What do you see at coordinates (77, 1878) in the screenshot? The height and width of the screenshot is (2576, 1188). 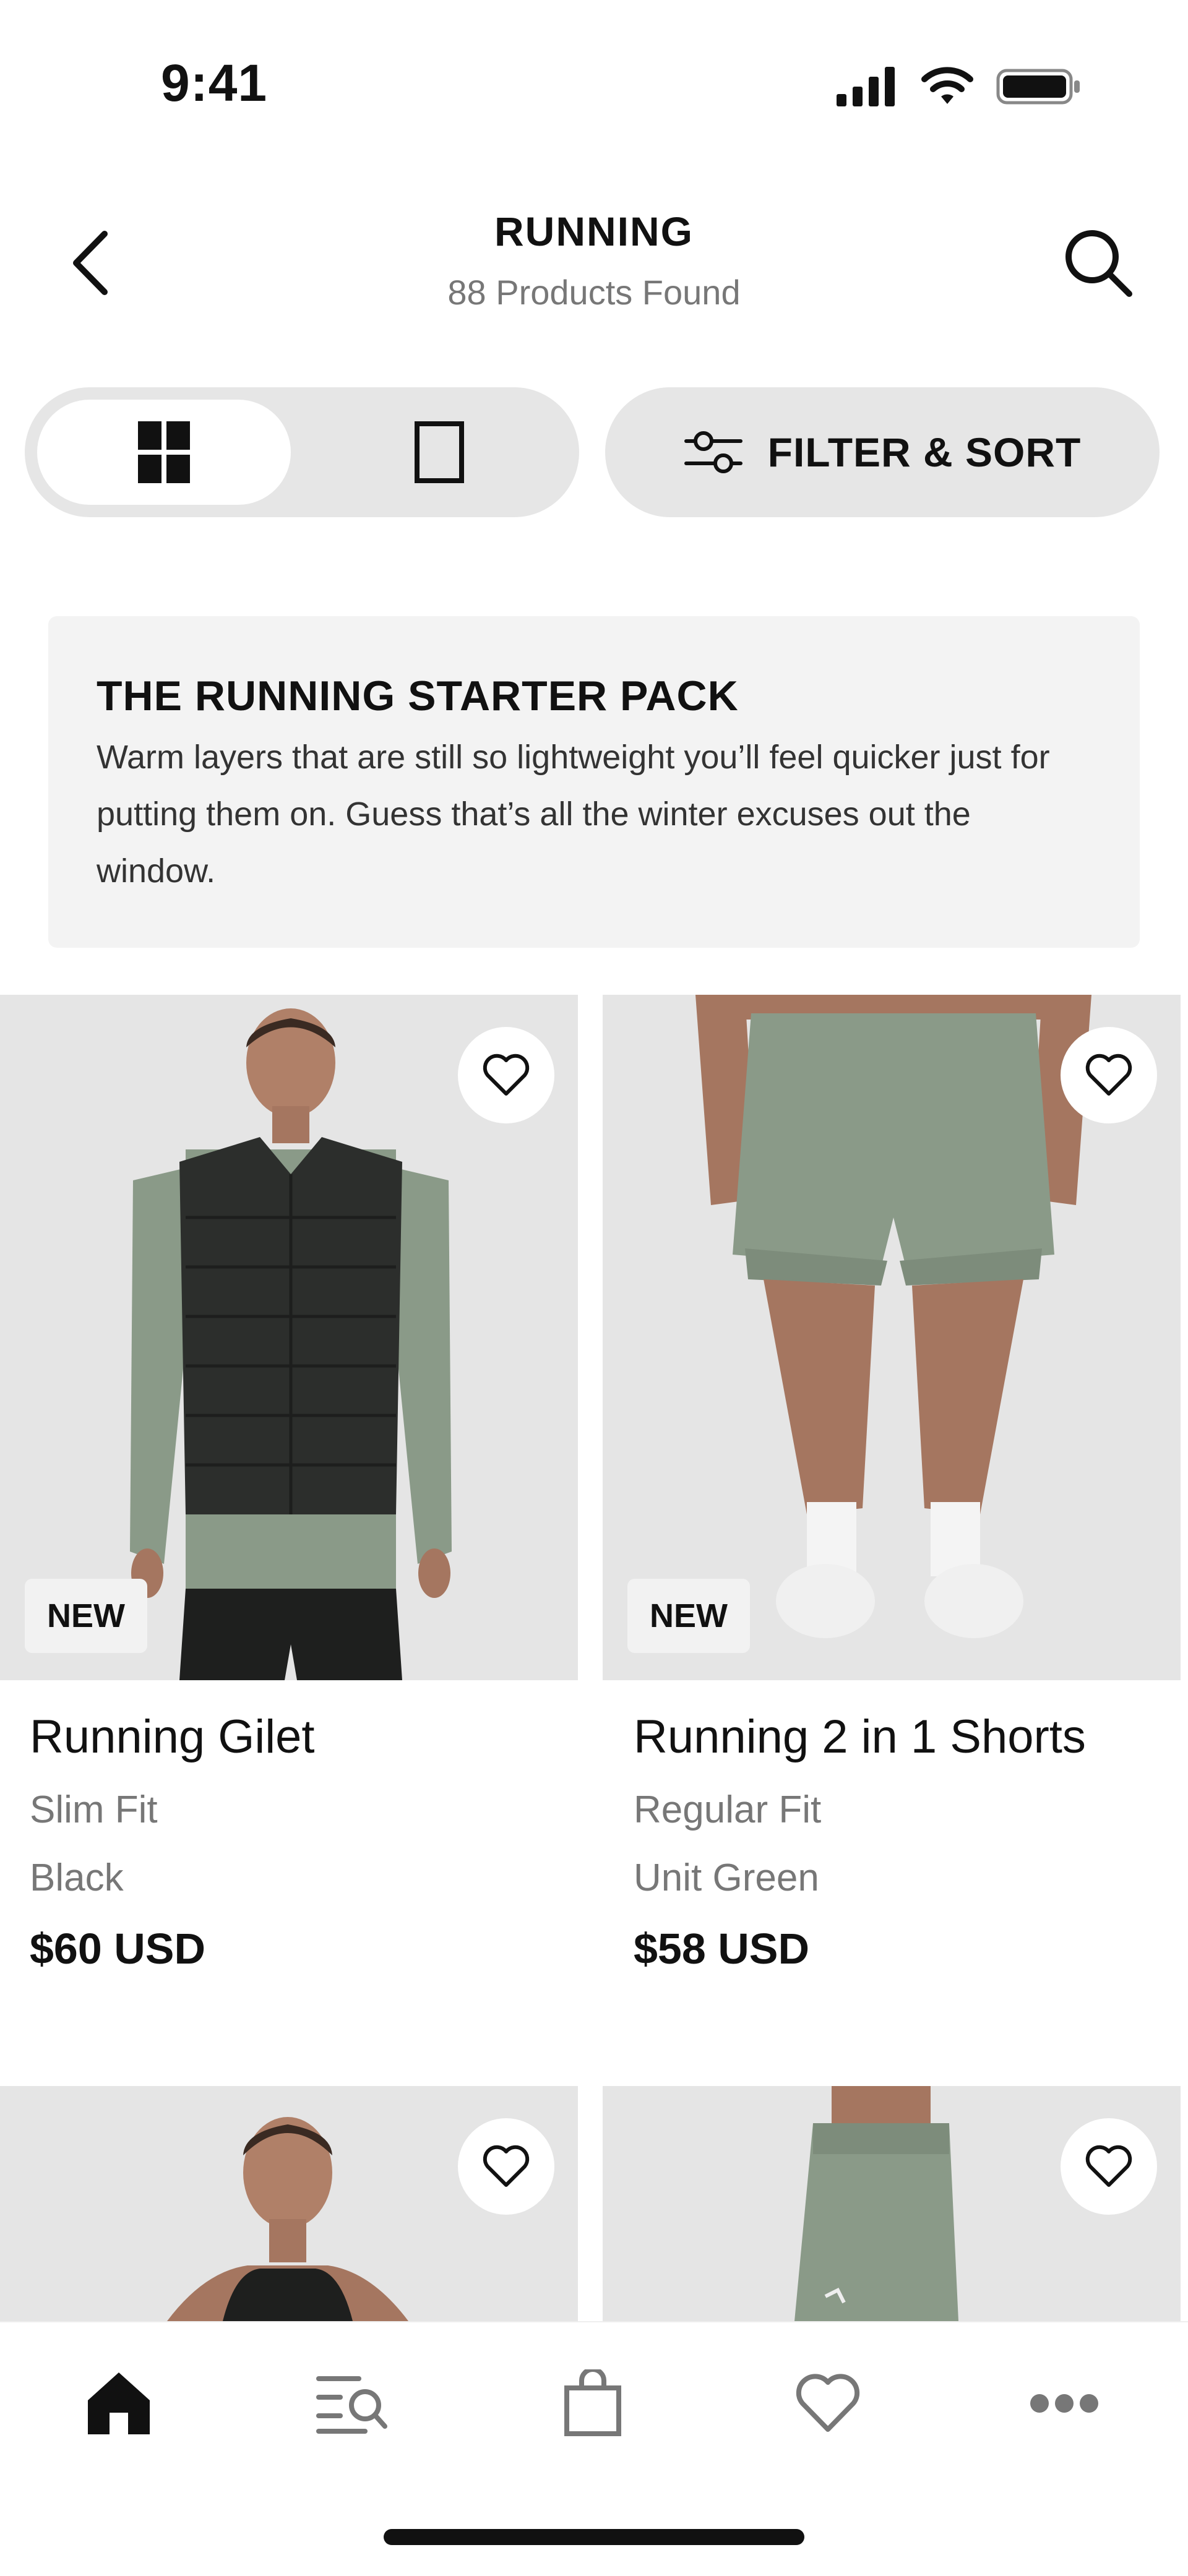 I see `product-color: Black` at bounding box center [77, 1878].